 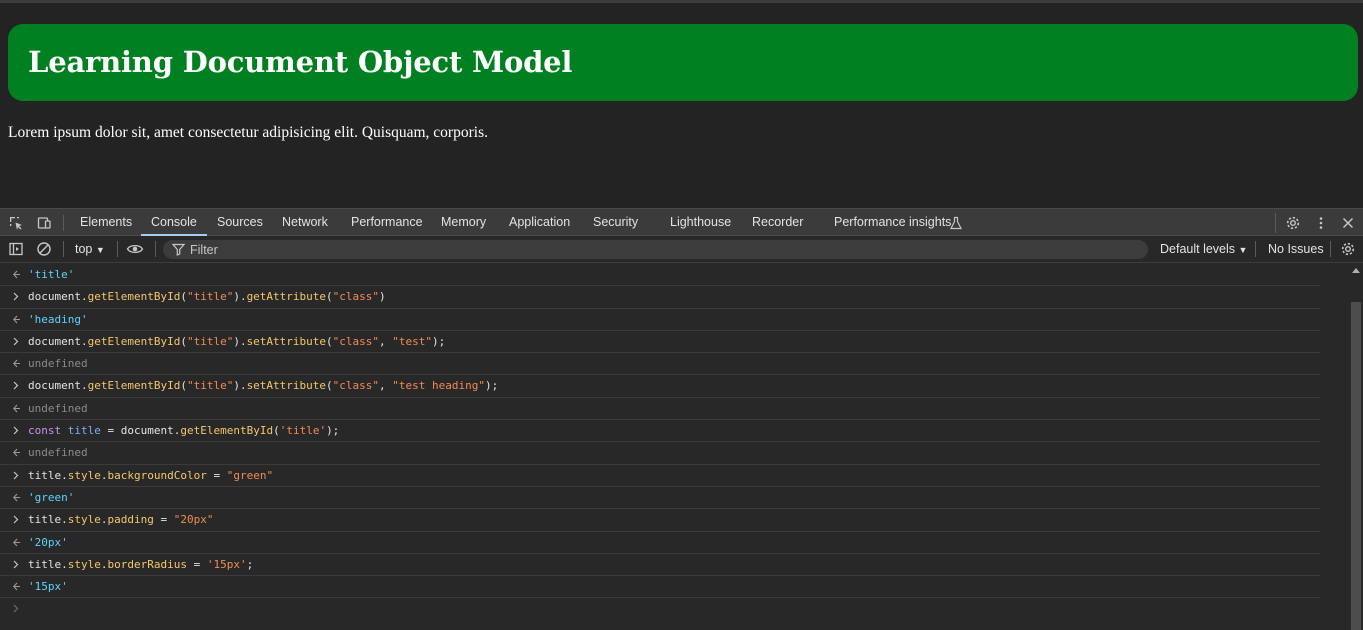 I want to click on window-top-border, so click(x=681, y=1).